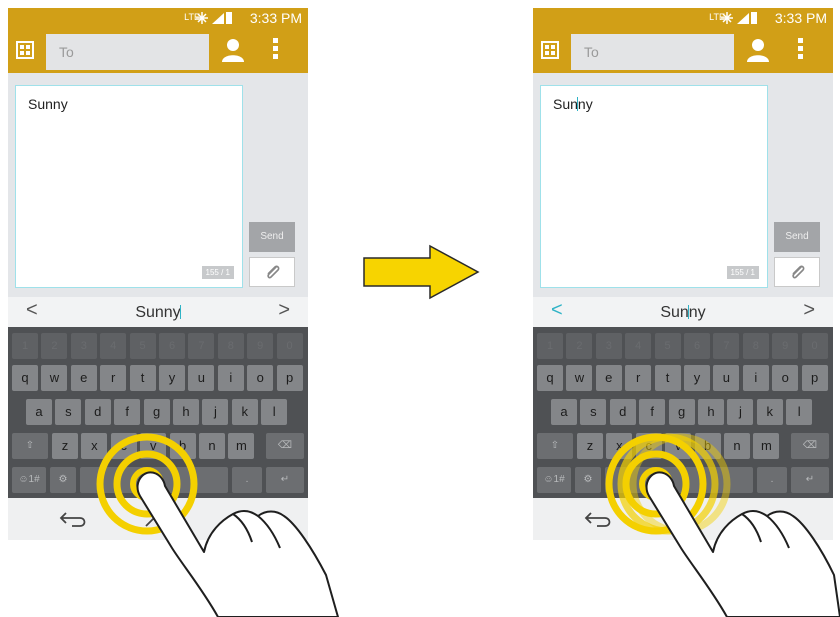 The height and width of the screenshot is (617, 840). Describe the element at coordinates (652, 52) in the screenshot. I see `recipient-field: To` at that location.